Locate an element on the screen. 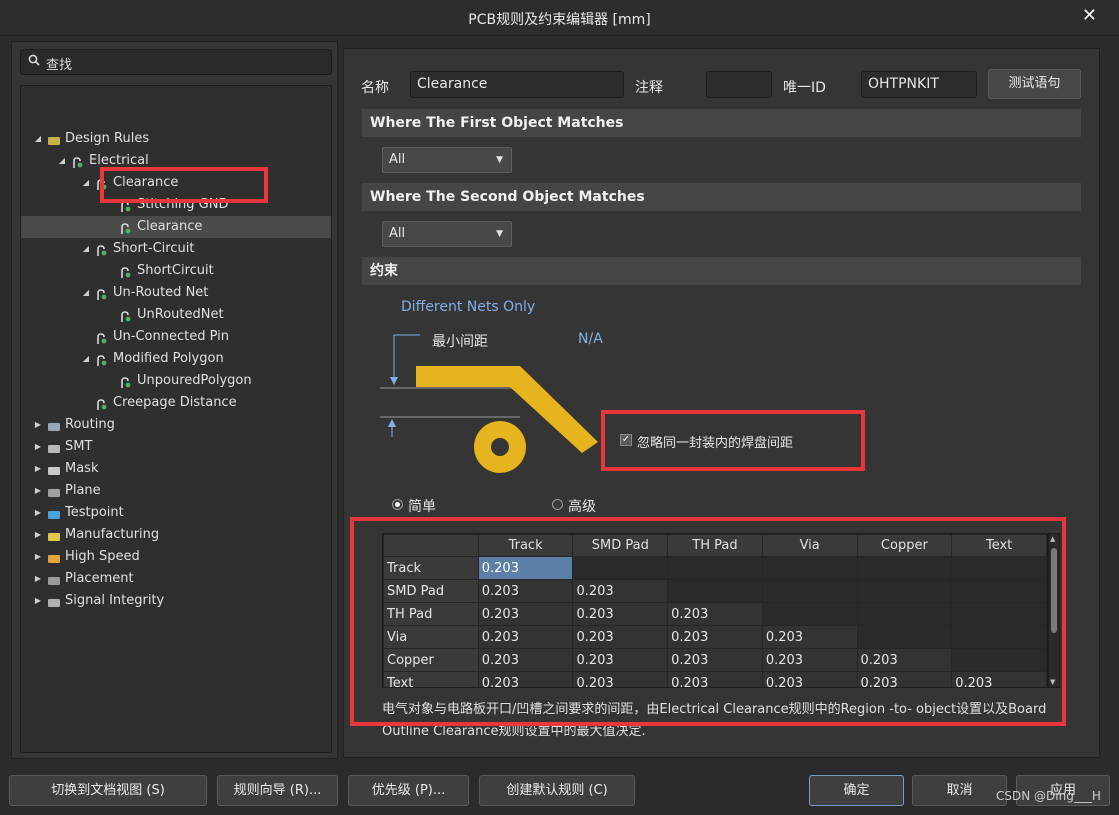 Image resolution: width=1119 pixels, height=815 pixels. constraints-header: 约束 is located at coordinates (721, 271).